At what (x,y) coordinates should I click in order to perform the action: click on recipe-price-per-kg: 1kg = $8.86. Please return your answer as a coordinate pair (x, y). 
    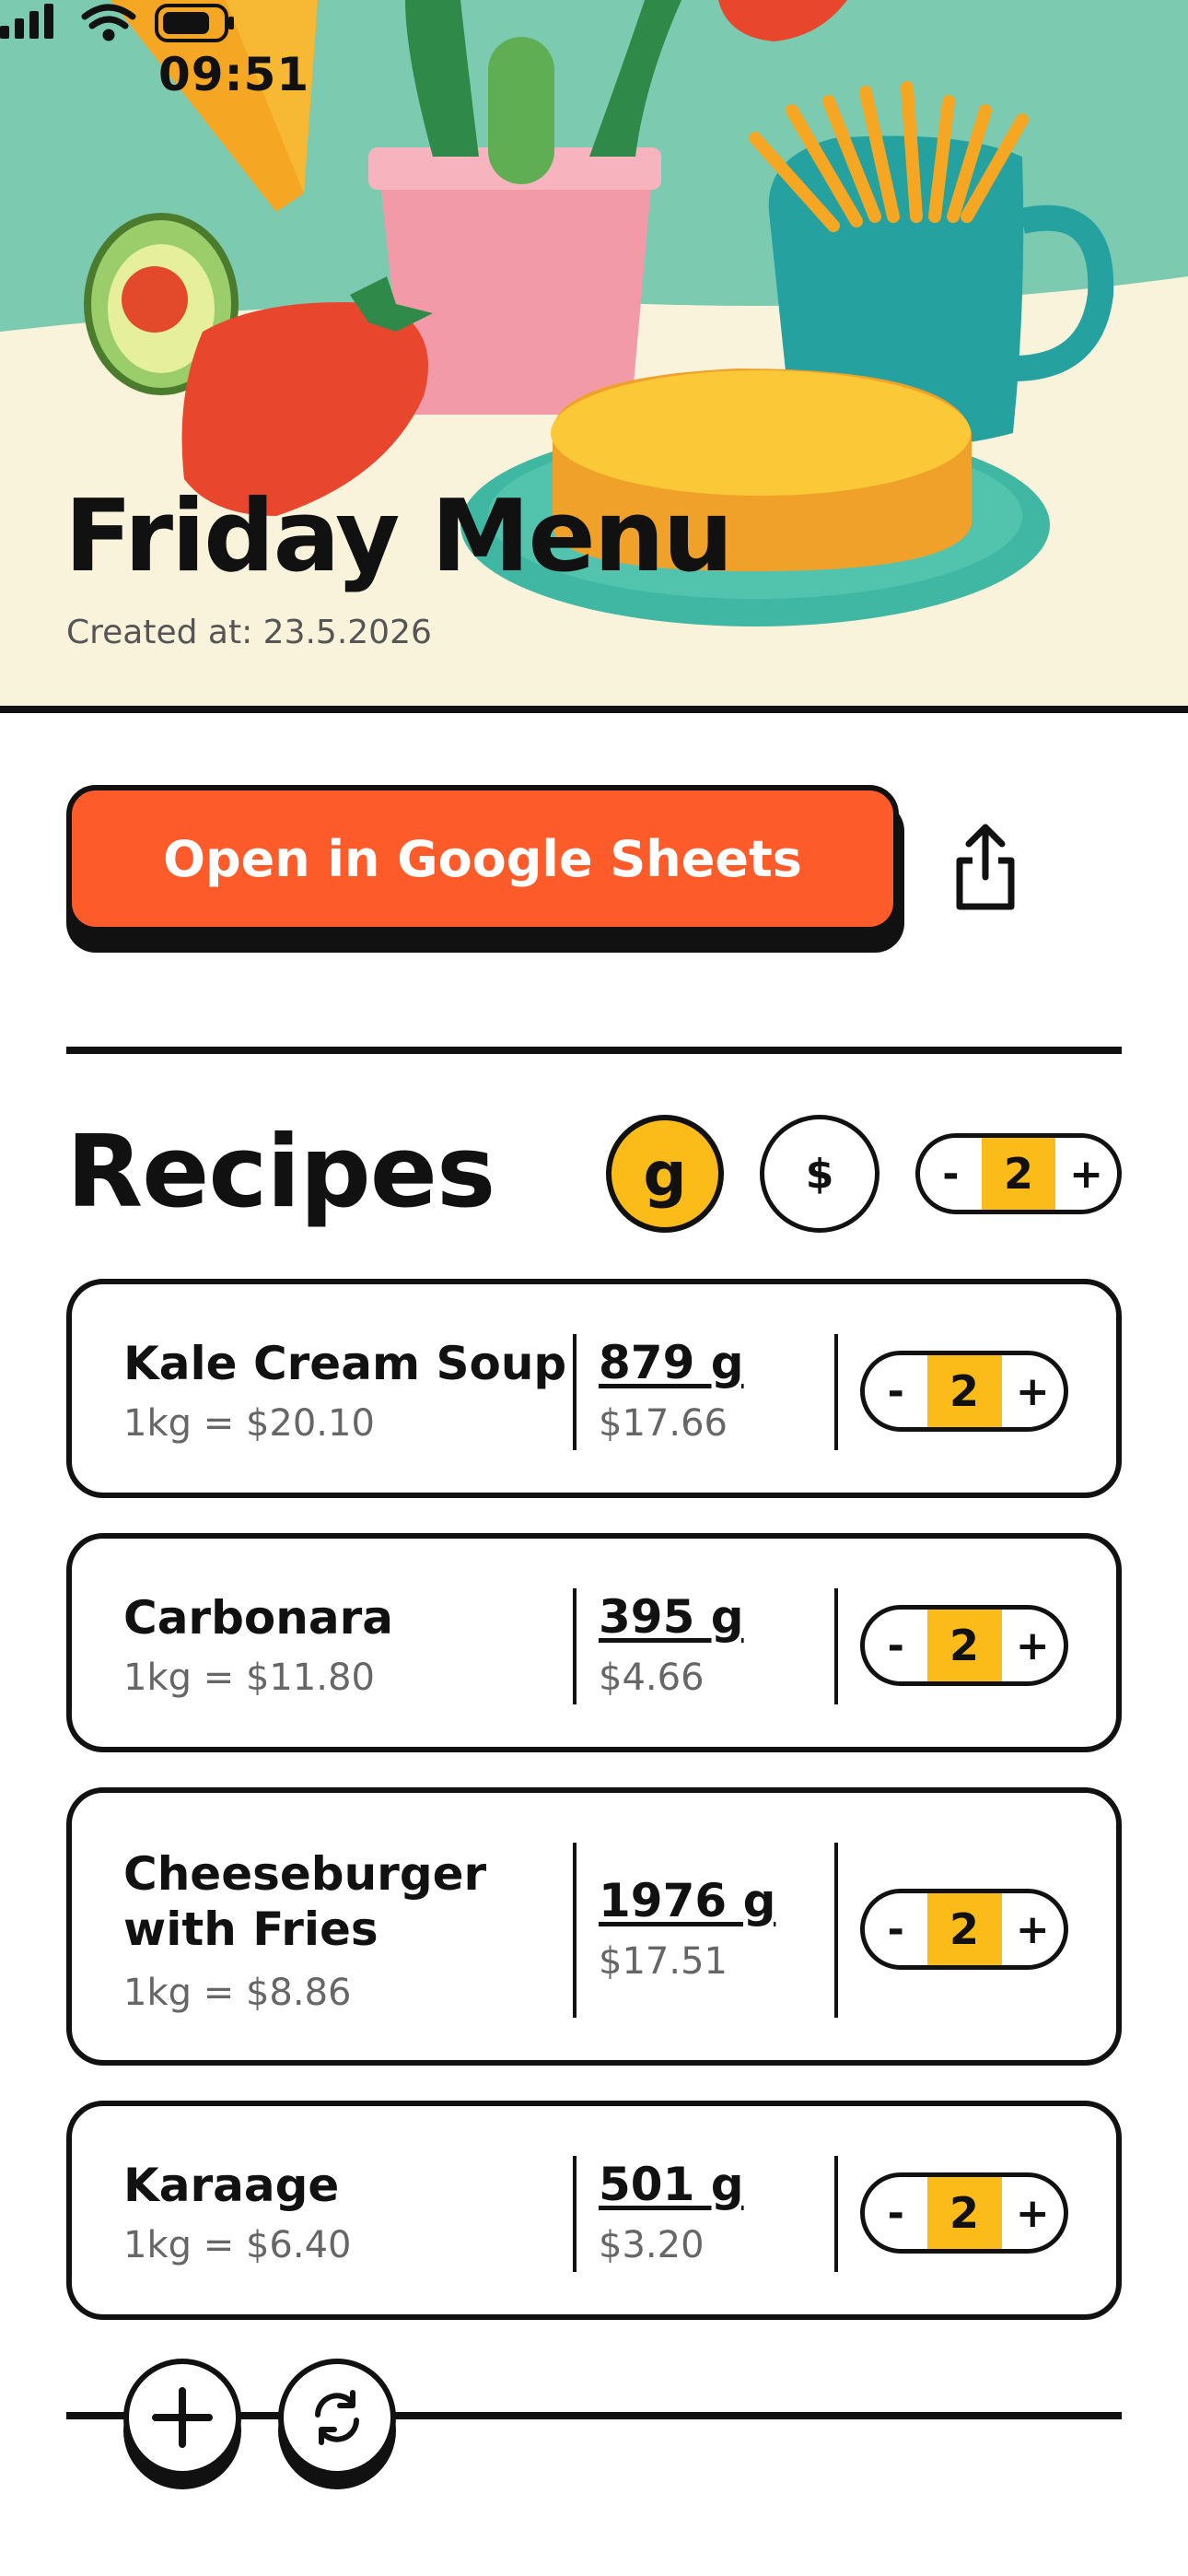
    Looking at the image, I should click on (237, 1993).